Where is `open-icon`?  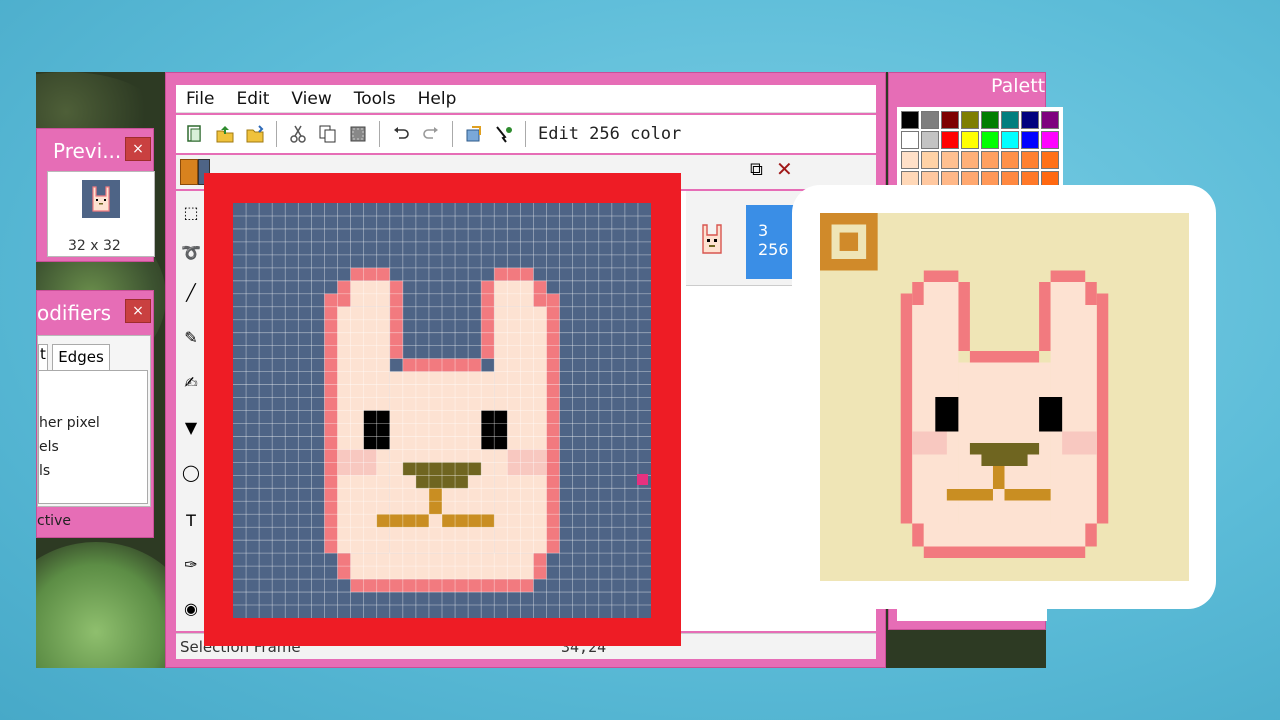
open-icon is located at coordinates (225, 134).